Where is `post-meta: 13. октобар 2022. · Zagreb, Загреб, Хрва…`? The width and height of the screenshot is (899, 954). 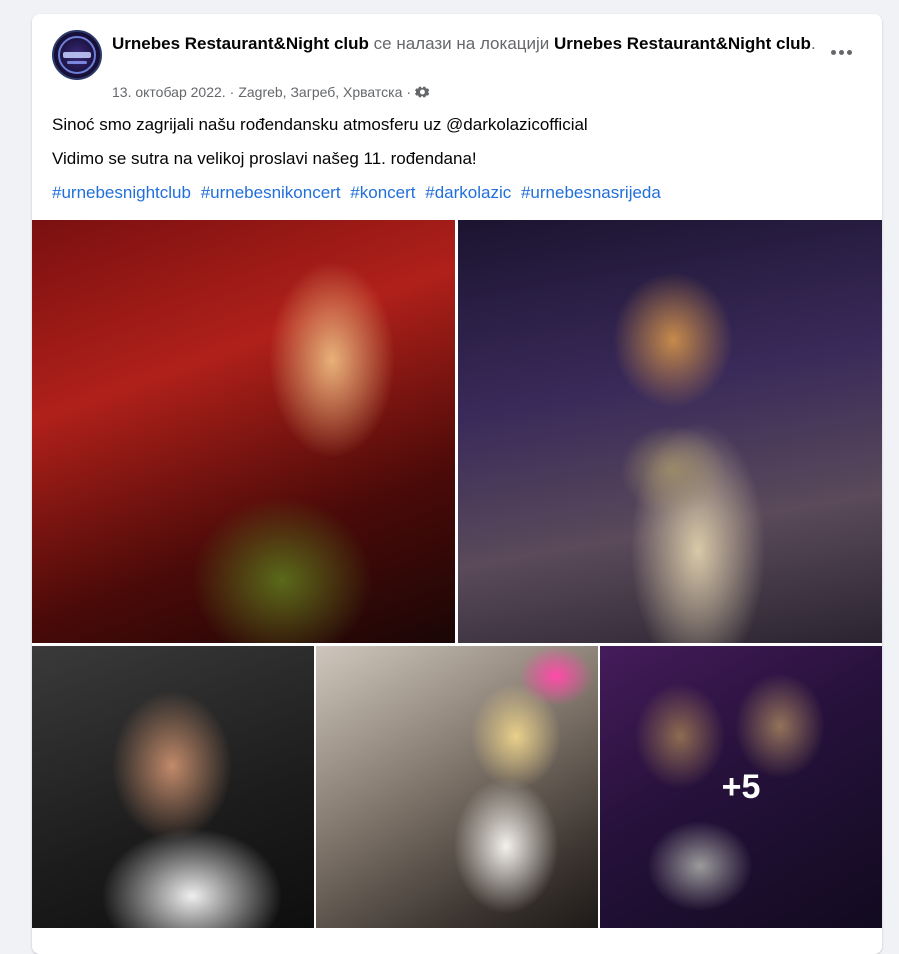 post-meta: 13. октобар 2022. · Zagreb, Загреб, Хрва… is located at coordinates (271, 92).